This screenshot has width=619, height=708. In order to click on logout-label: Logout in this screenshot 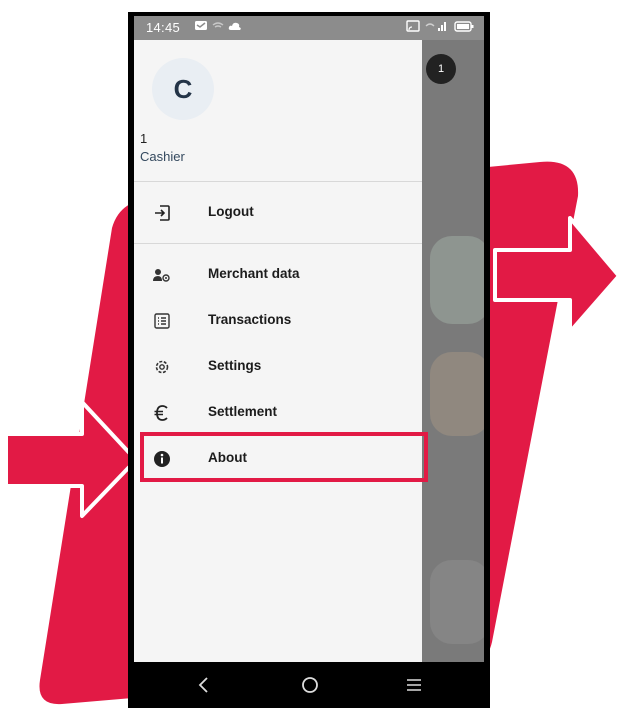, I will do `click(231, 211)`.